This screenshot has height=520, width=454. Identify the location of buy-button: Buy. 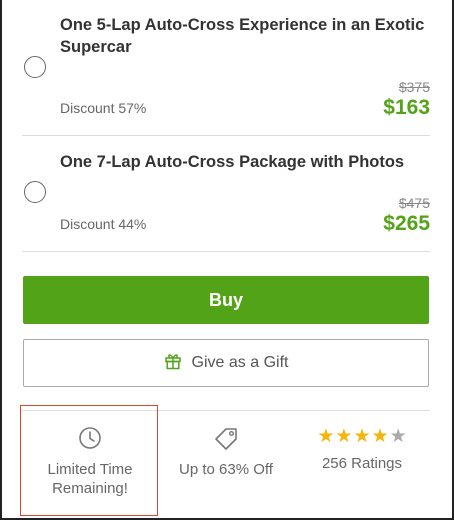
(226, 300).